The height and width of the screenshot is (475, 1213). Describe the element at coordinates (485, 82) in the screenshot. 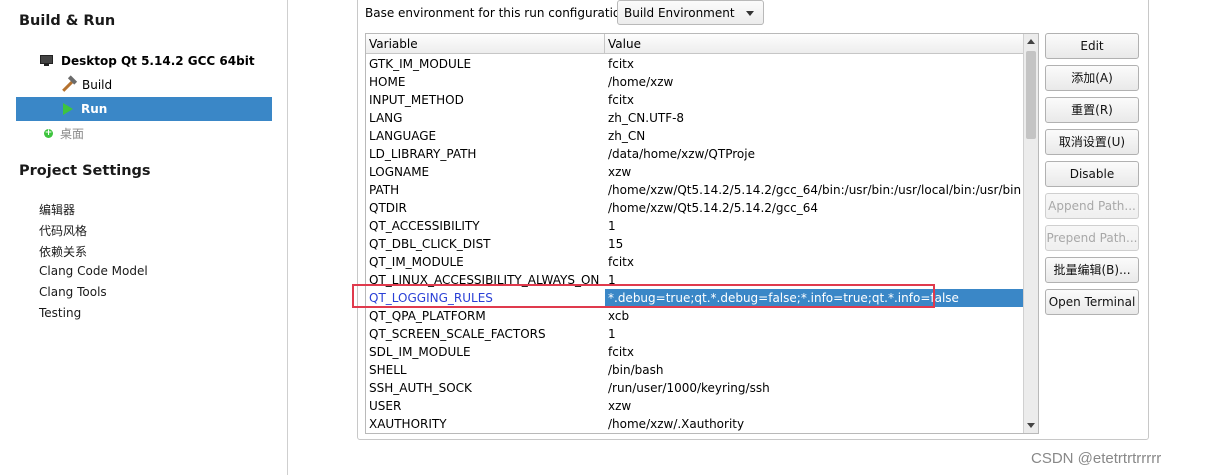

I see `variable-cell: HOME` at that location.